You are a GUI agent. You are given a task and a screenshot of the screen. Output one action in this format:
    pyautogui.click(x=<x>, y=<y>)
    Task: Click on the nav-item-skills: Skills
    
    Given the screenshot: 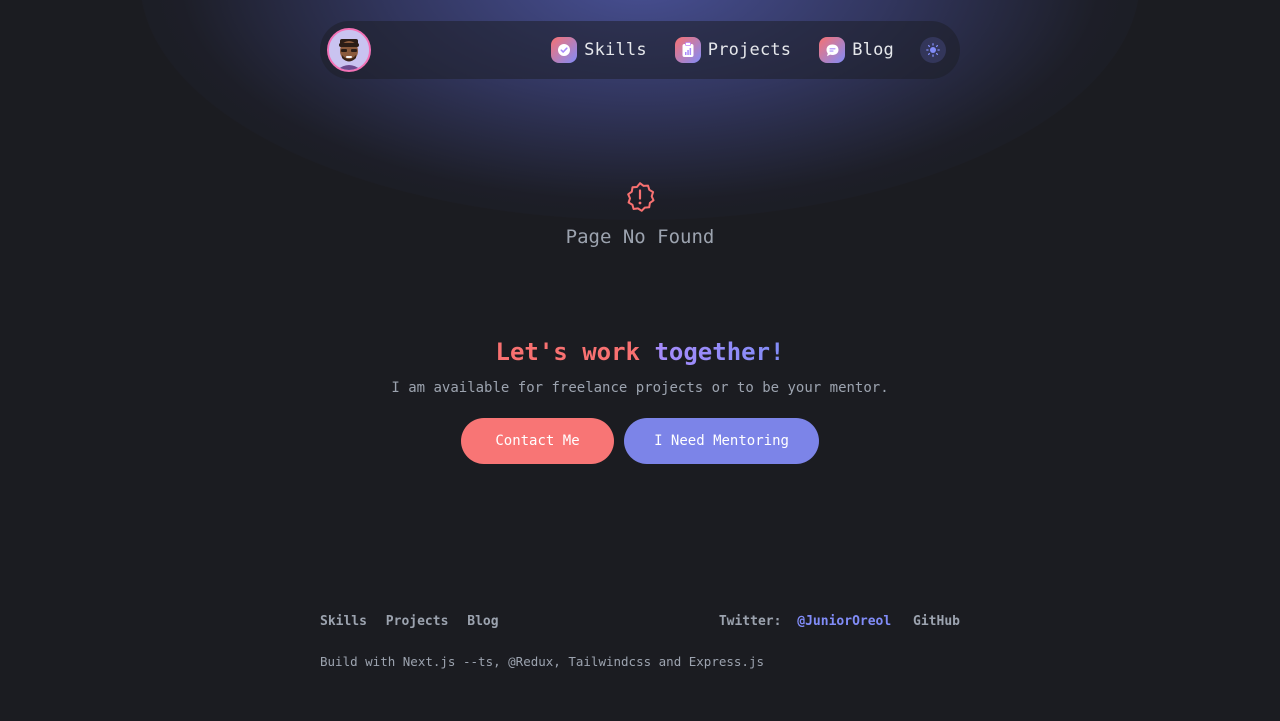 What is the action you would take?
    pyautogui.click(x=599, y=50)
    